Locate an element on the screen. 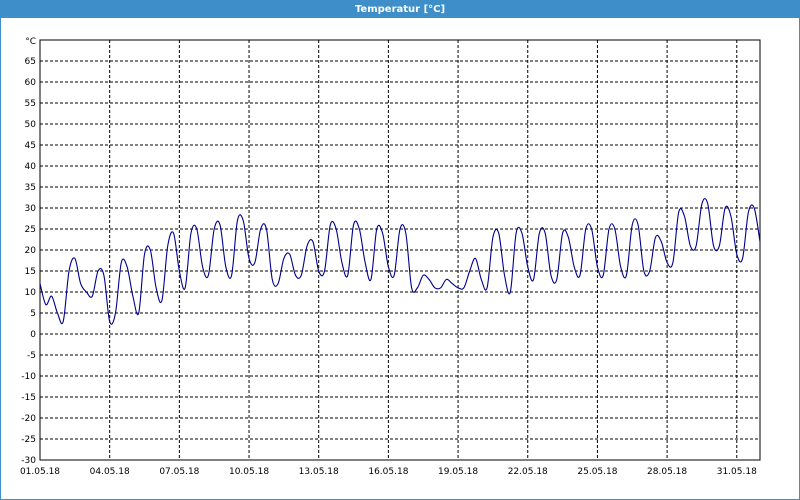  y-tick-label: 30 is located at coordinates (31, 209).